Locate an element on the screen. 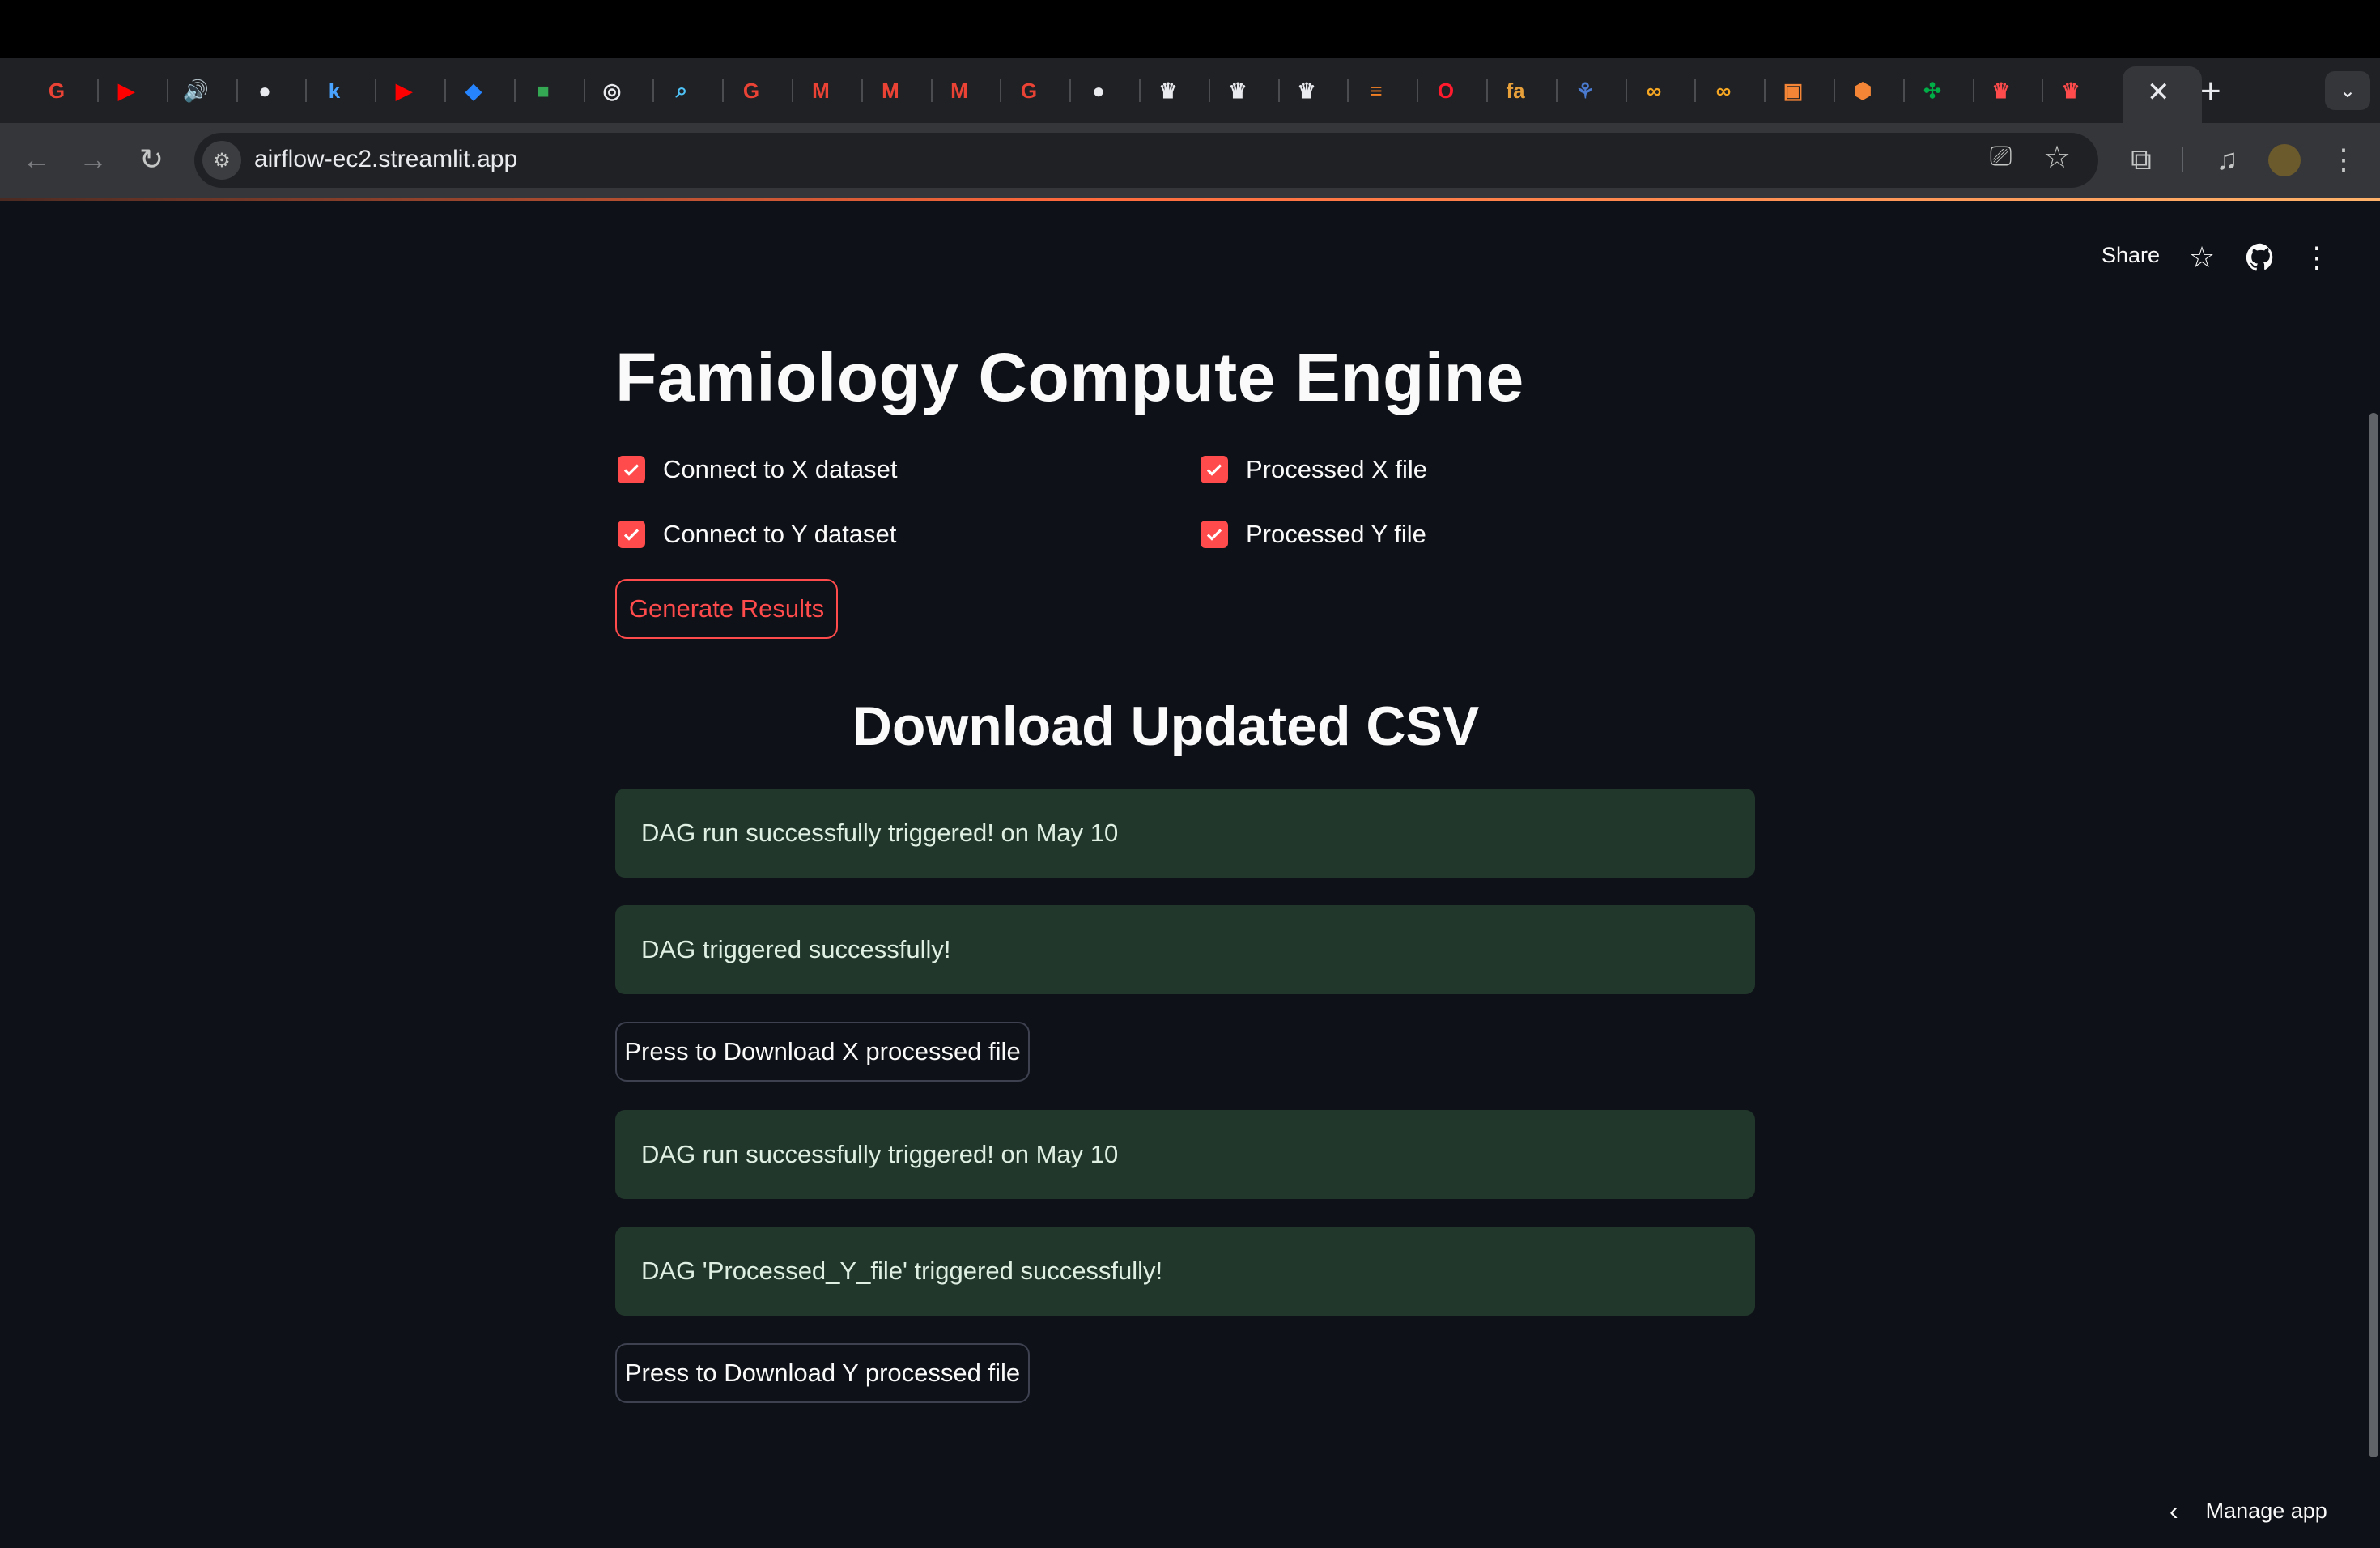 The image size is (2380, 1548). checkbox-label: Processed Y file is located at coordinates (1336, 534).